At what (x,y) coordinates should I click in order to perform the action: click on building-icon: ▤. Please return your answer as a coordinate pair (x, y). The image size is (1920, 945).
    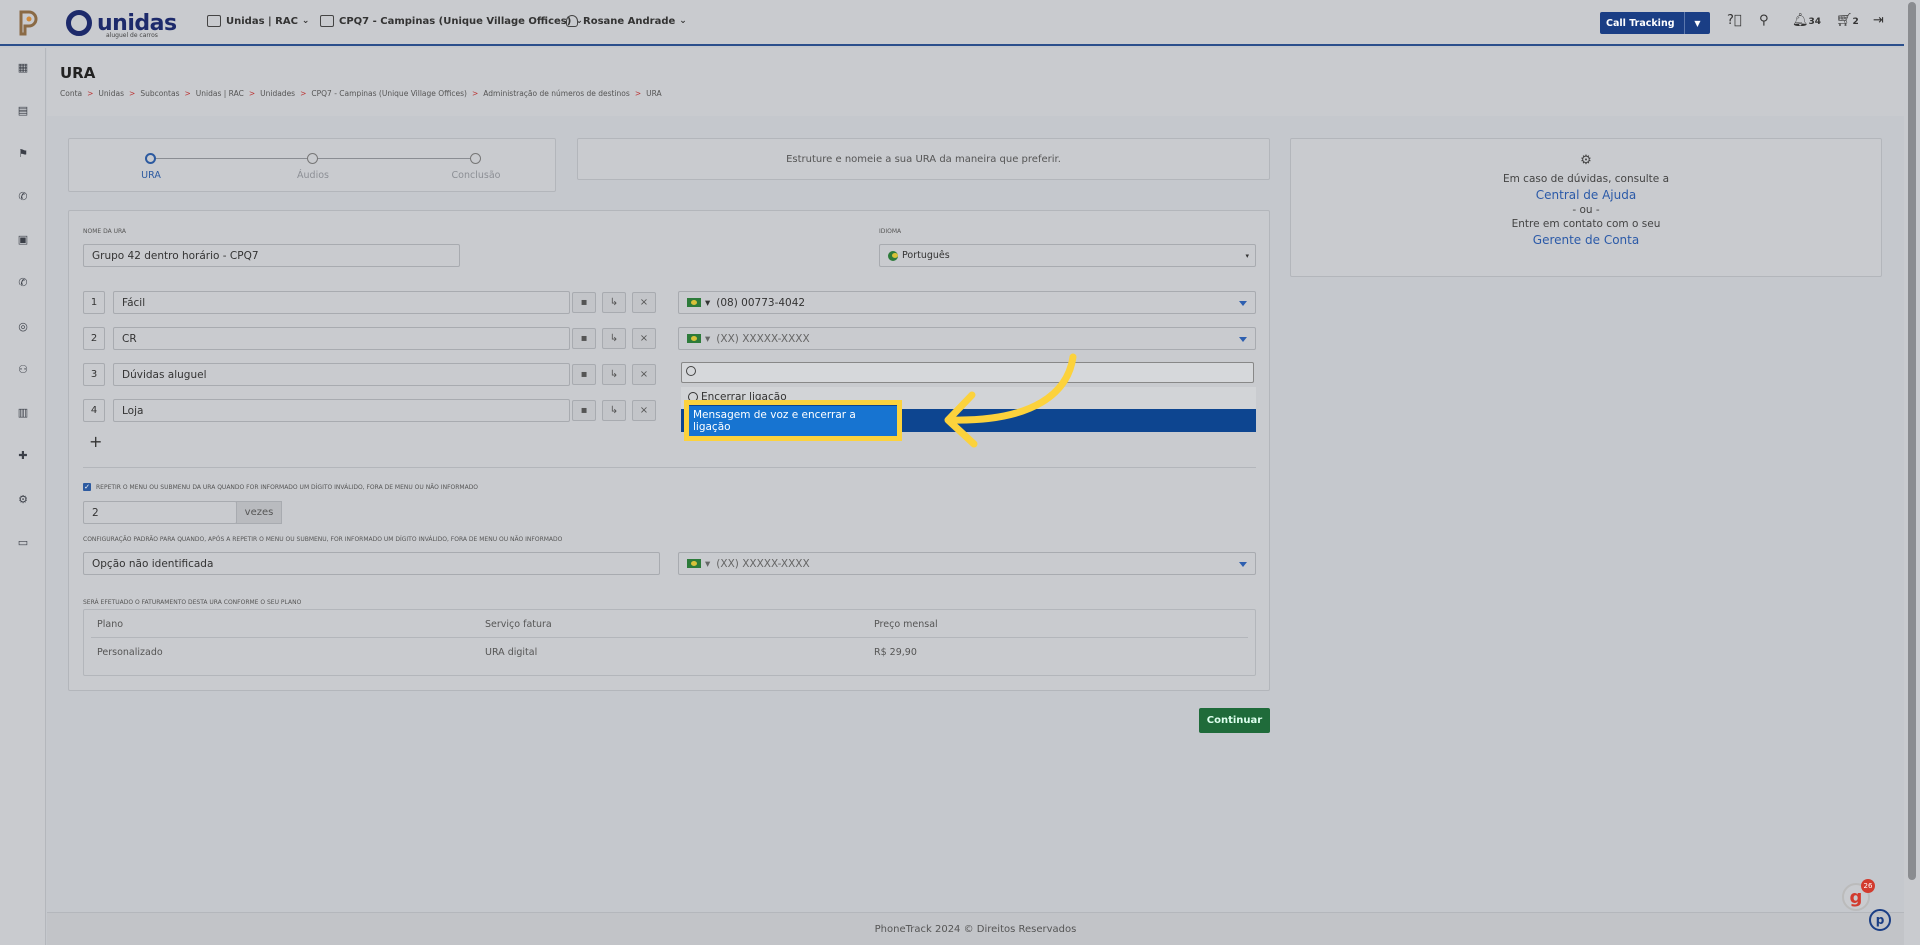
    Looking at the image, I should click on (23, 111).